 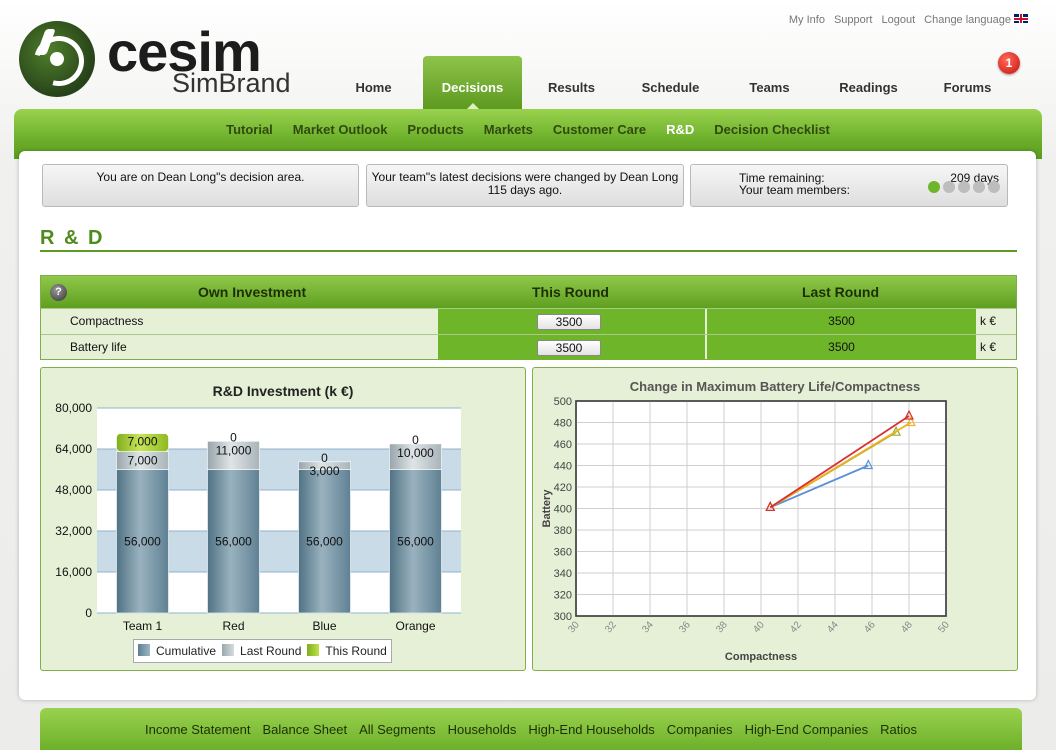 I want to click on x-tick-label: 46, so click(x=870, y=627).